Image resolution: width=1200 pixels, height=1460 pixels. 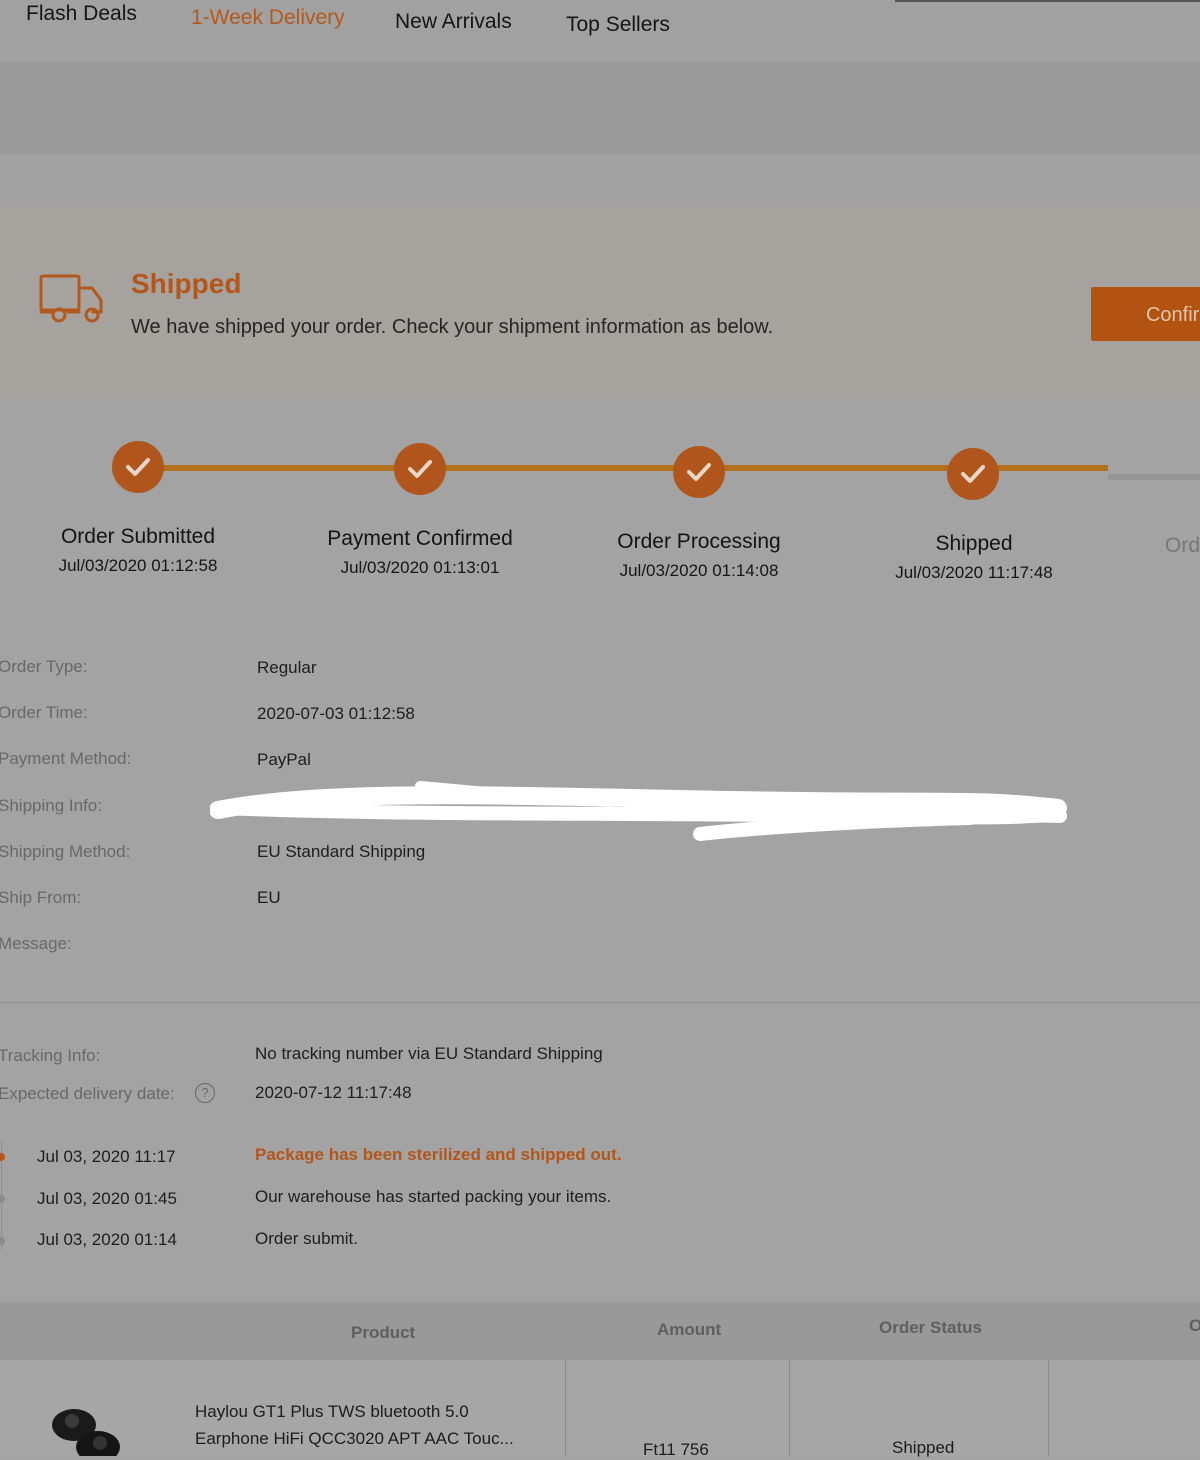 I want to click on progress-bar-remaining, so click(x=1154, y=477).